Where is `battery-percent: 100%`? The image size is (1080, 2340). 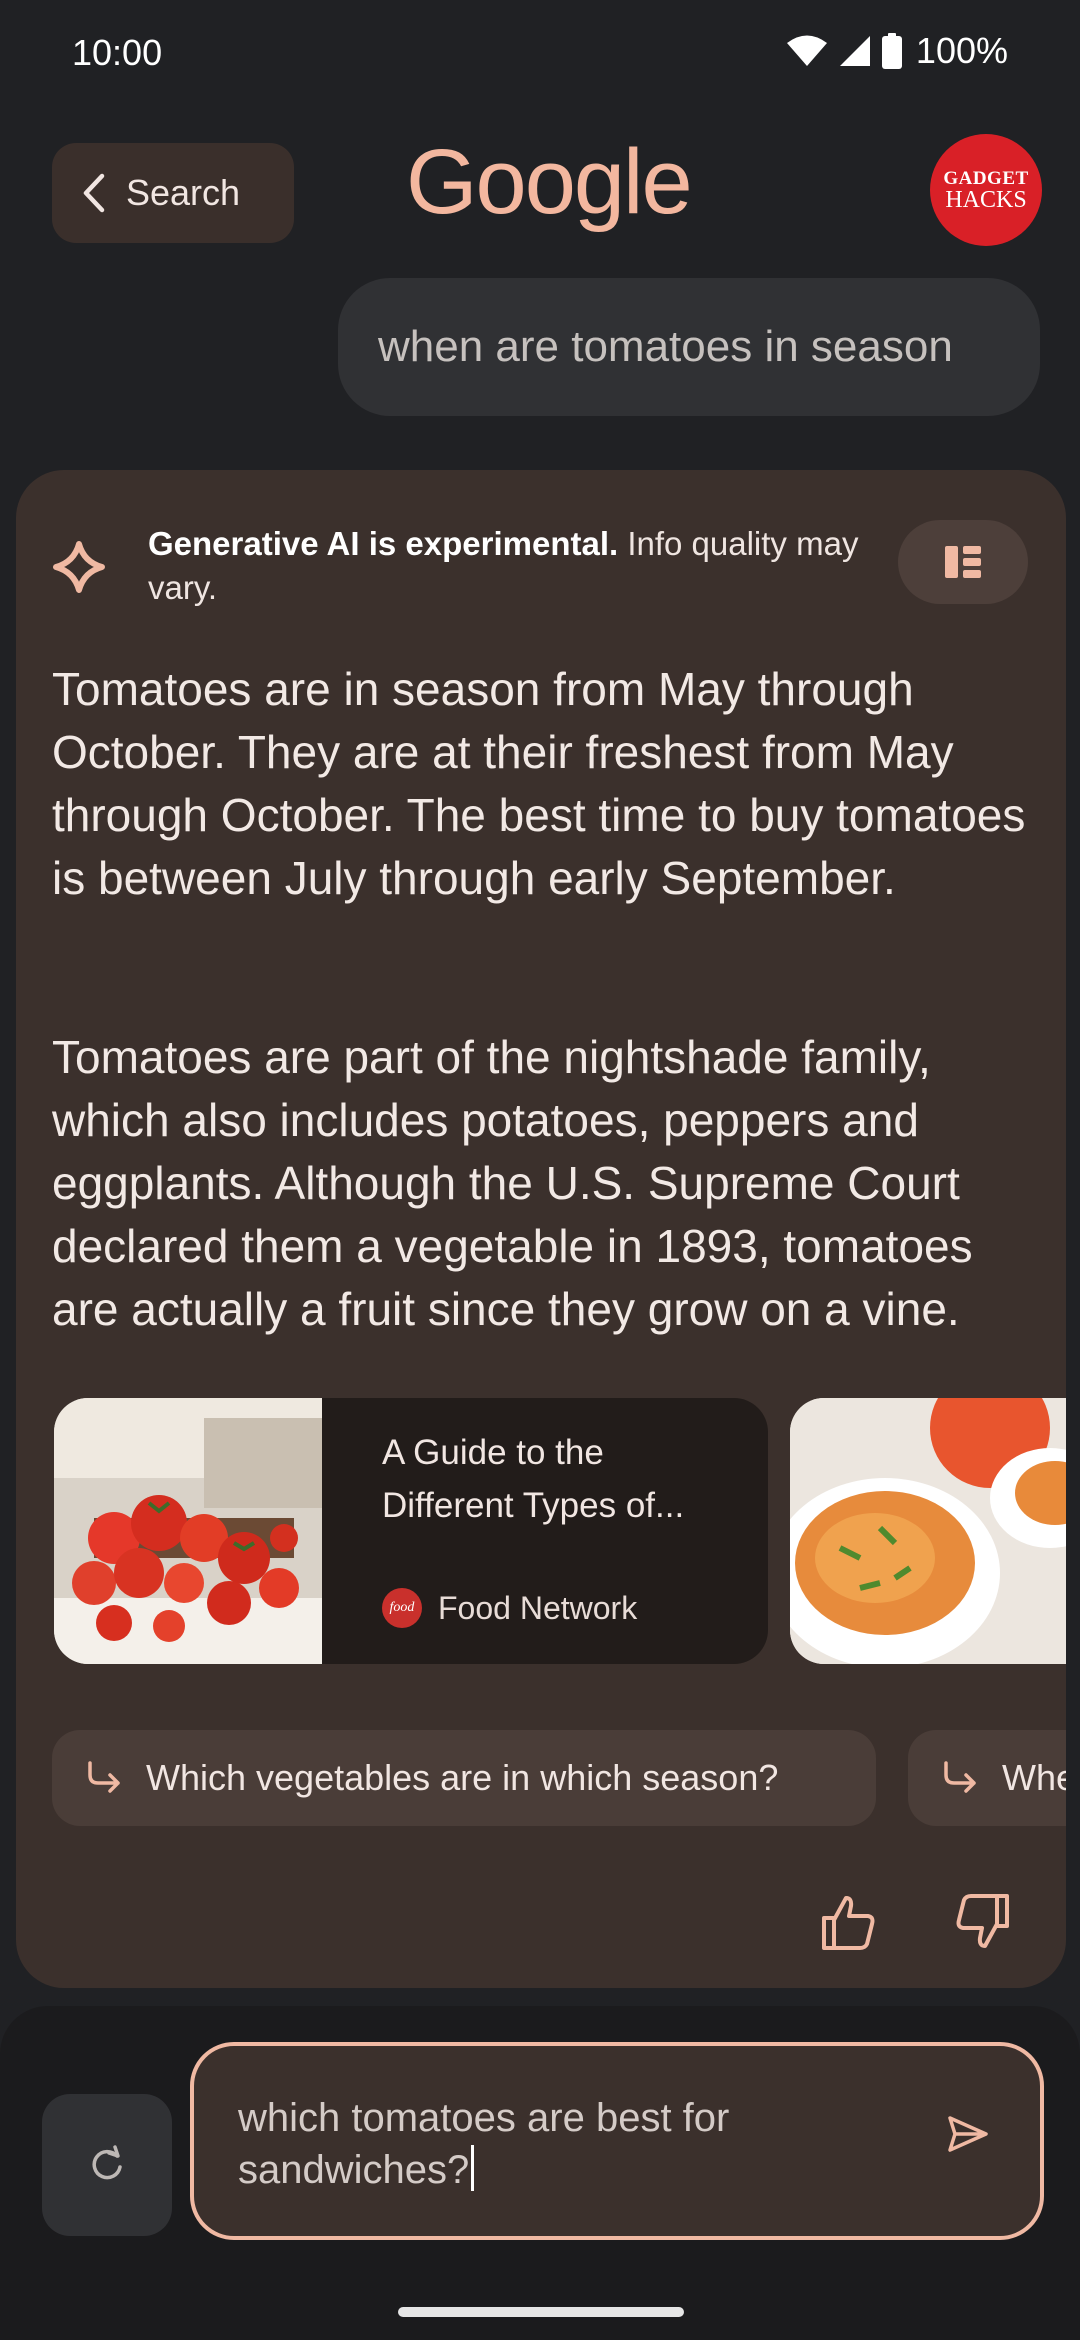
battery-percent: 100% is located at coordinates (961, 50).